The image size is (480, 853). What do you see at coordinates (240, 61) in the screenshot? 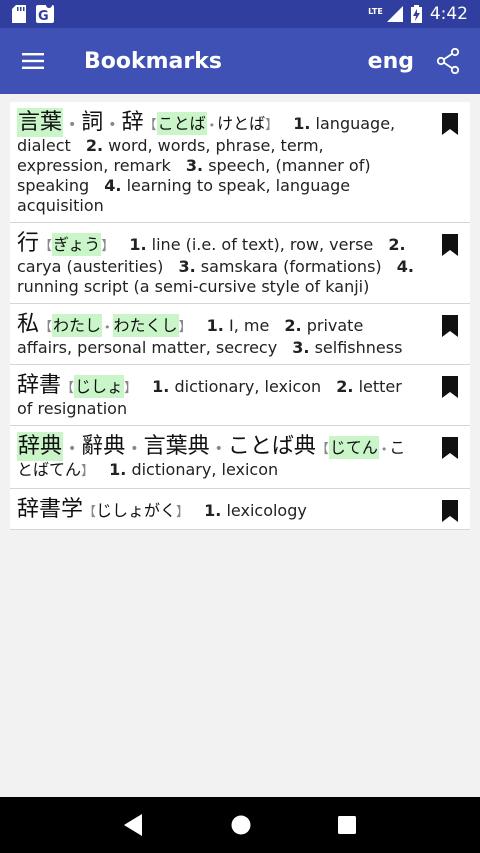
I see `app-bar: Bookmarks eng` at bounding box center [240, 61].